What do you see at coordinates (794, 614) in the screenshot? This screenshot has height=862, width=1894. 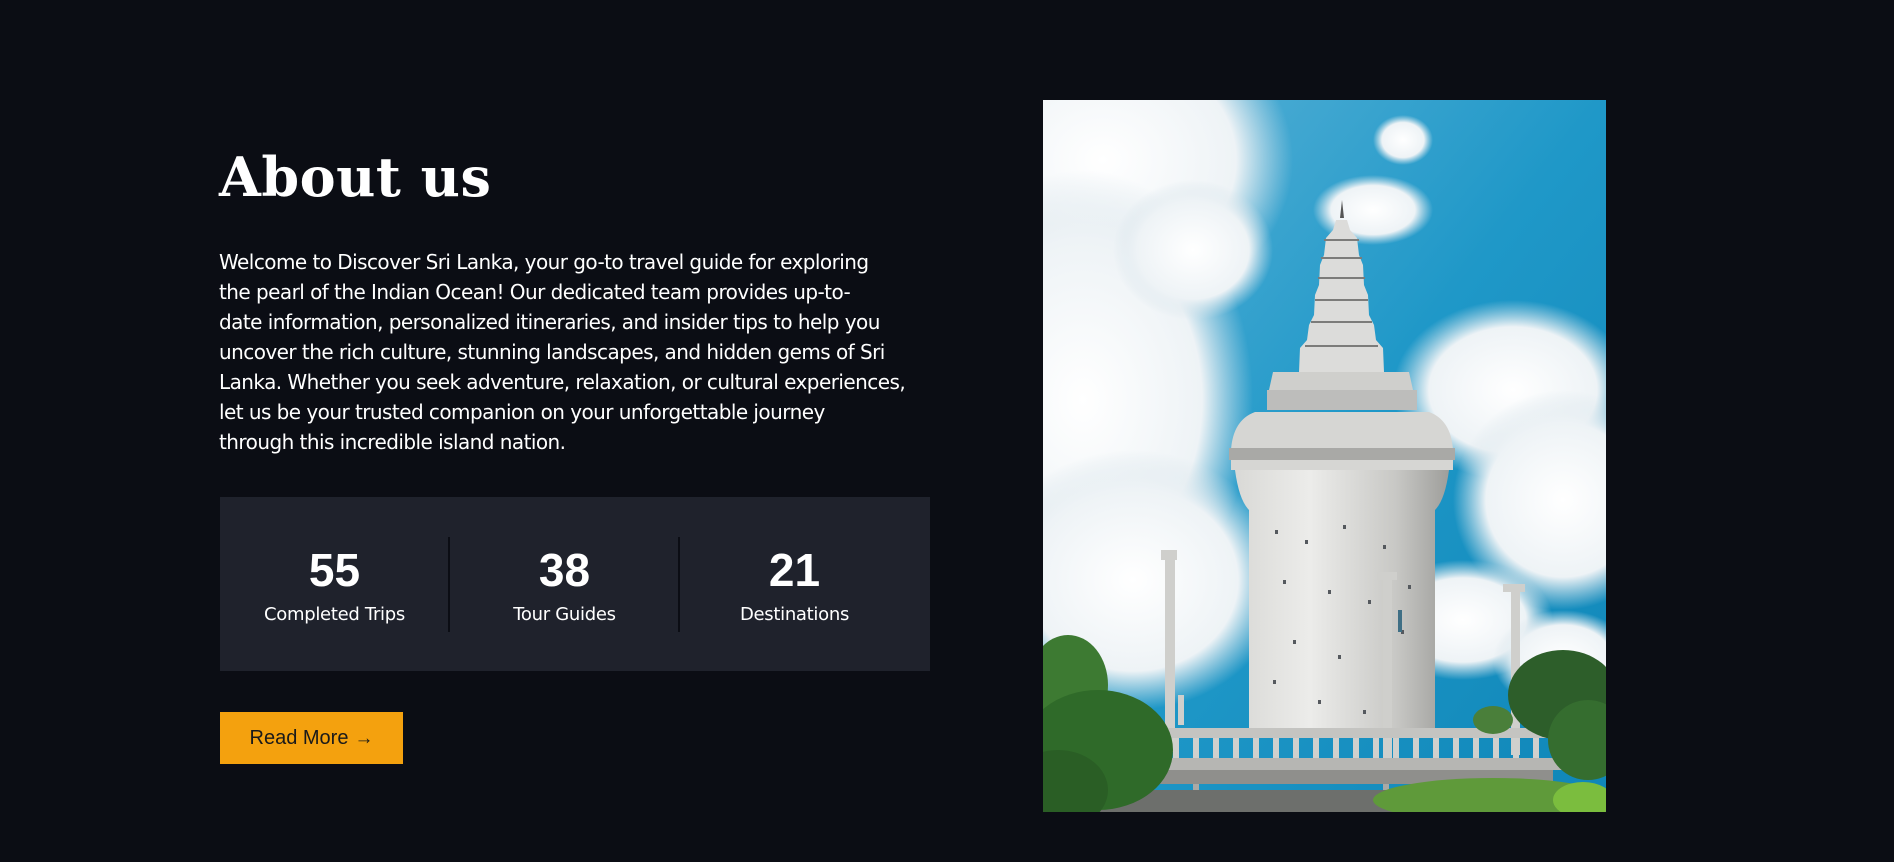 I see `stat-label: Destinations` at bounding box center [794, 614].